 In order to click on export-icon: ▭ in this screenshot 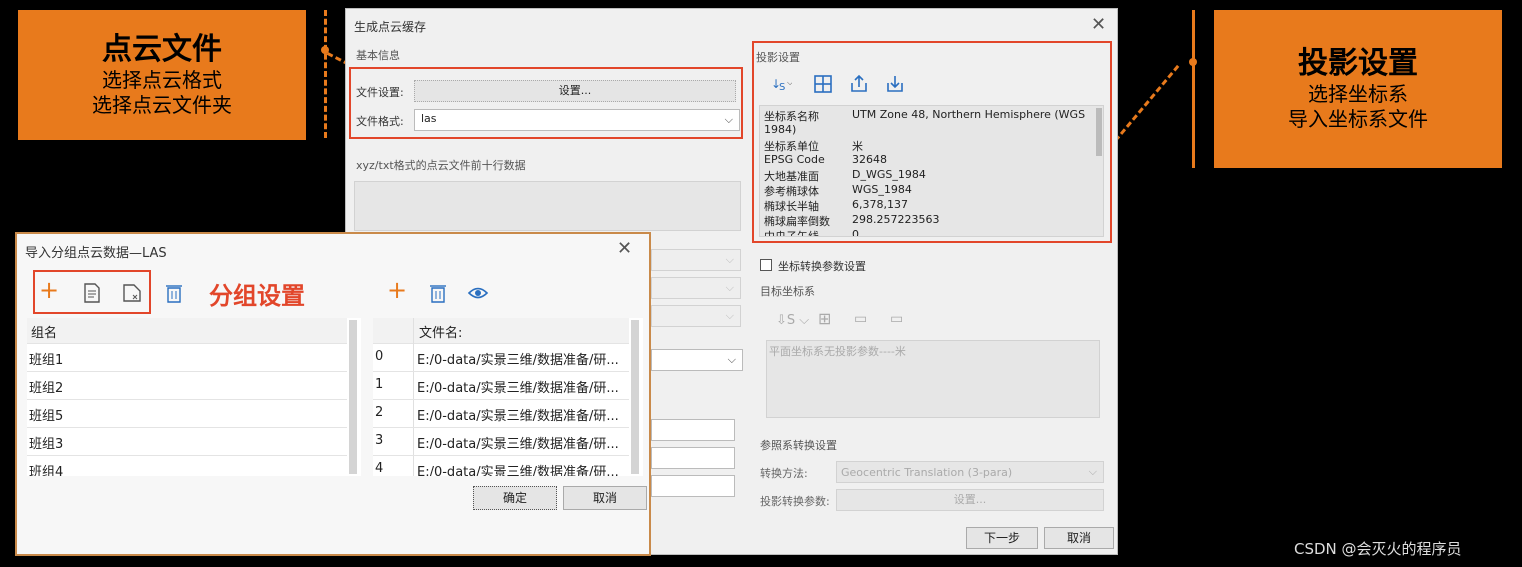, I will do `click(860, 319)`.